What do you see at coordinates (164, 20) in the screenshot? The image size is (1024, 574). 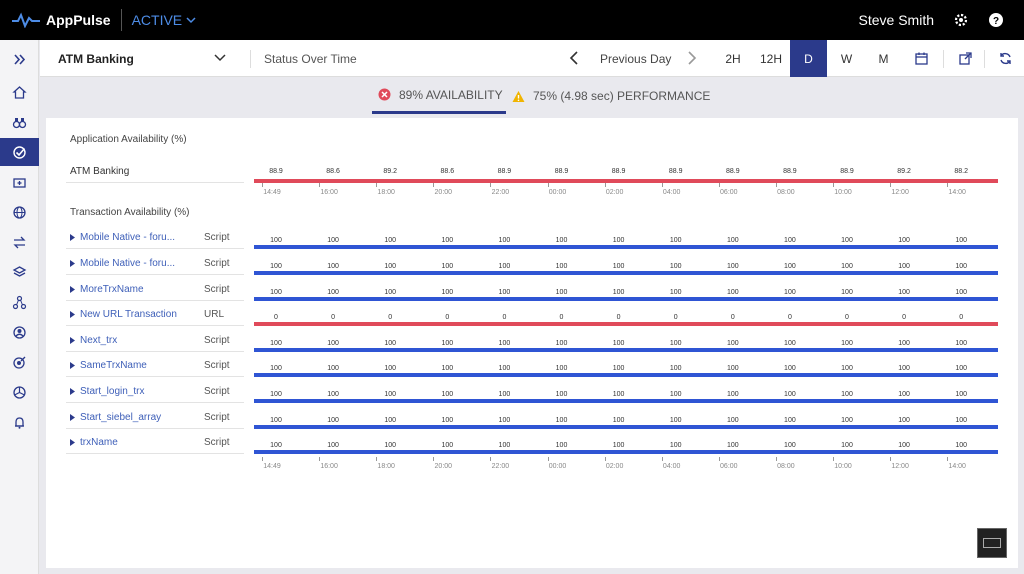 I see `environment-dropdown: ACTIVE` at bounding box center [164, 20].